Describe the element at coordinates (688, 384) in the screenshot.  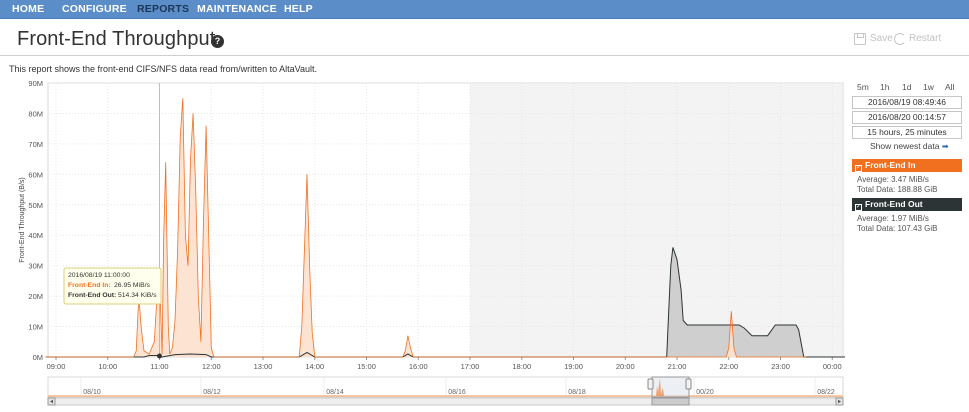
I see `navigator-handle-right` at that location.